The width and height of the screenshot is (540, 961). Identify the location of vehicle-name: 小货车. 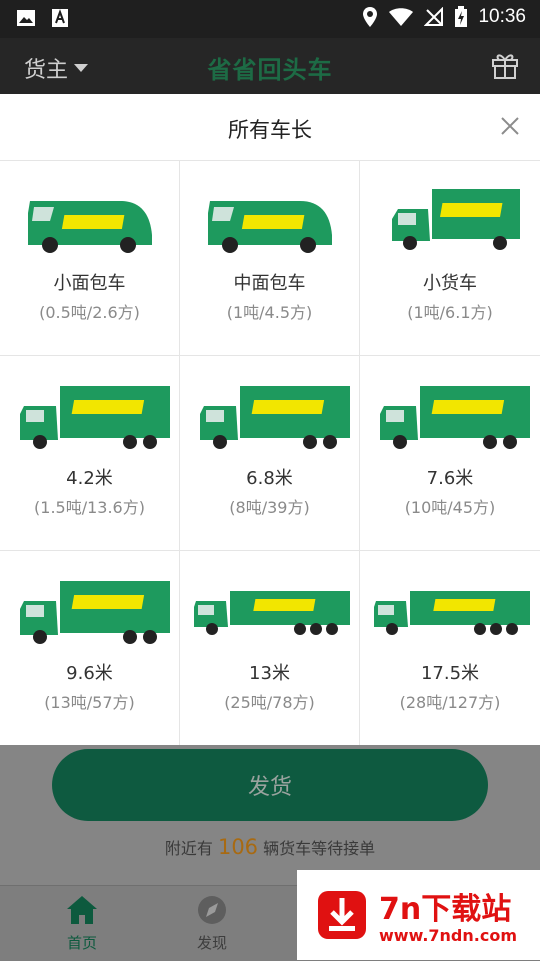
(450, 283).